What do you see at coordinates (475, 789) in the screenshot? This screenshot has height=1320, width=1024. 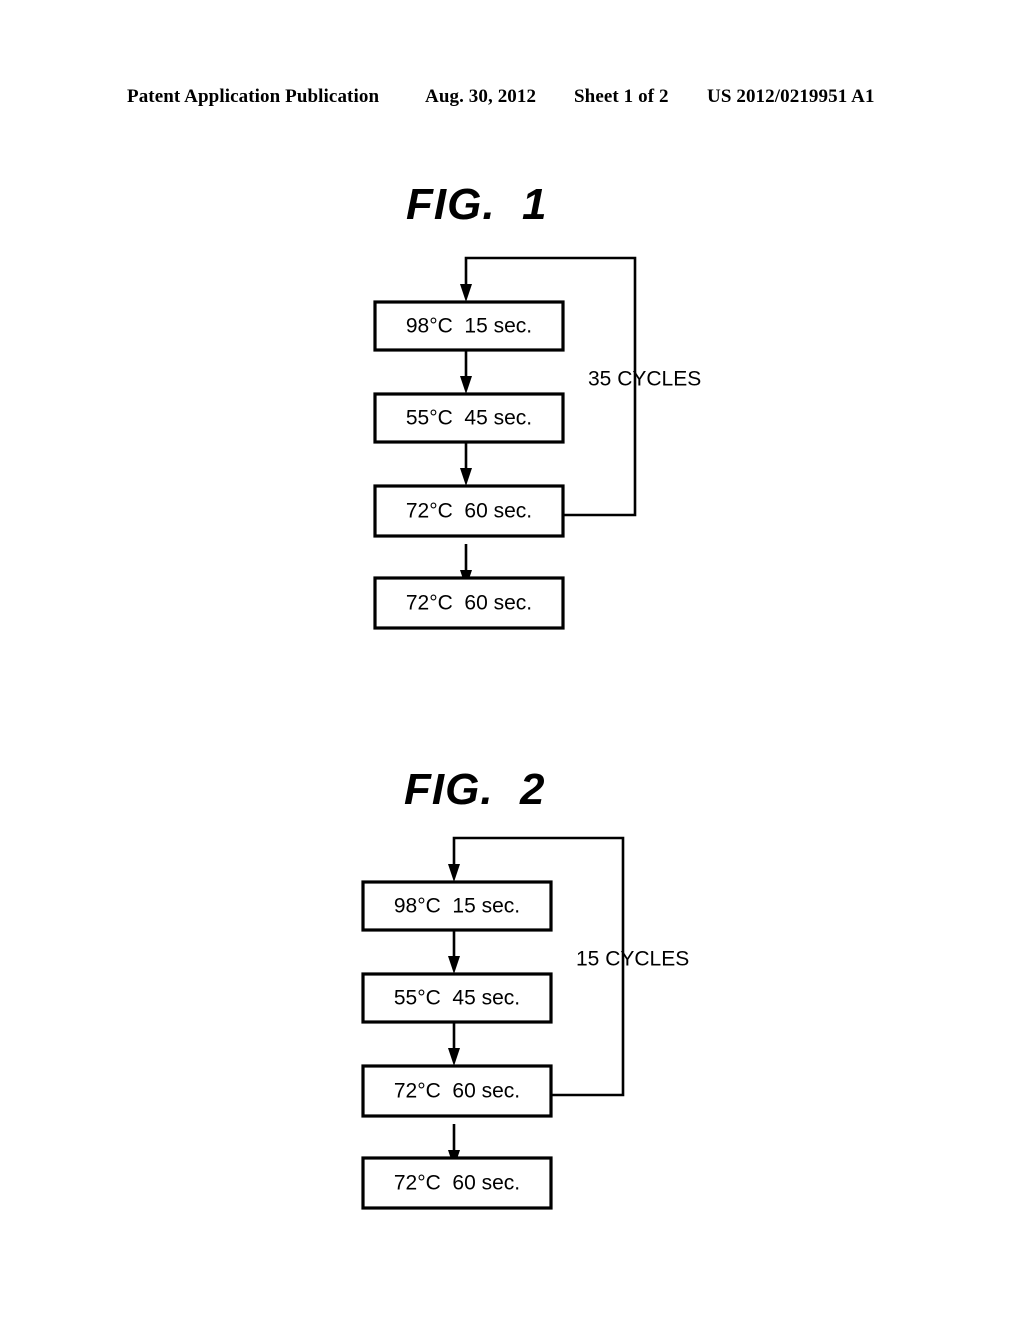 I see `figure-2-title: FIG. 2` at bounding box center [475, 789].